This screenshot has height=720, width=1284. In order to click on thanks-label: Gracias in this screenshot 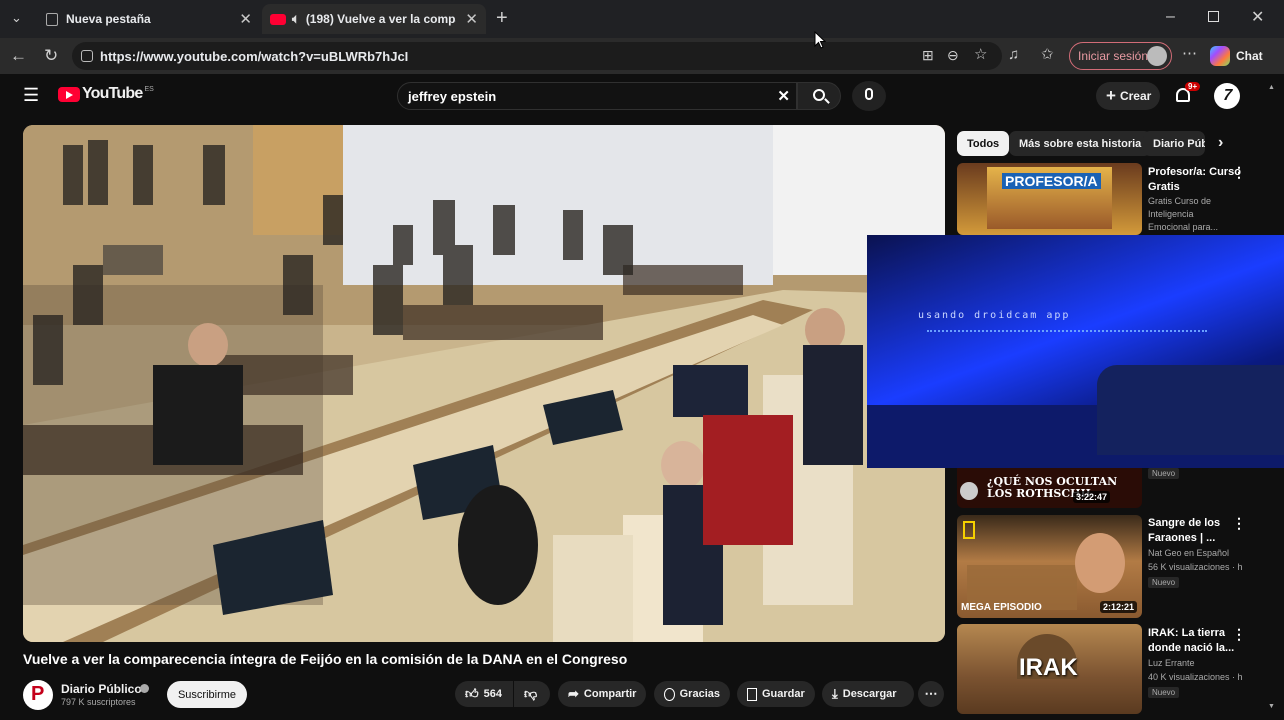, I will do `click(699, 694)`.